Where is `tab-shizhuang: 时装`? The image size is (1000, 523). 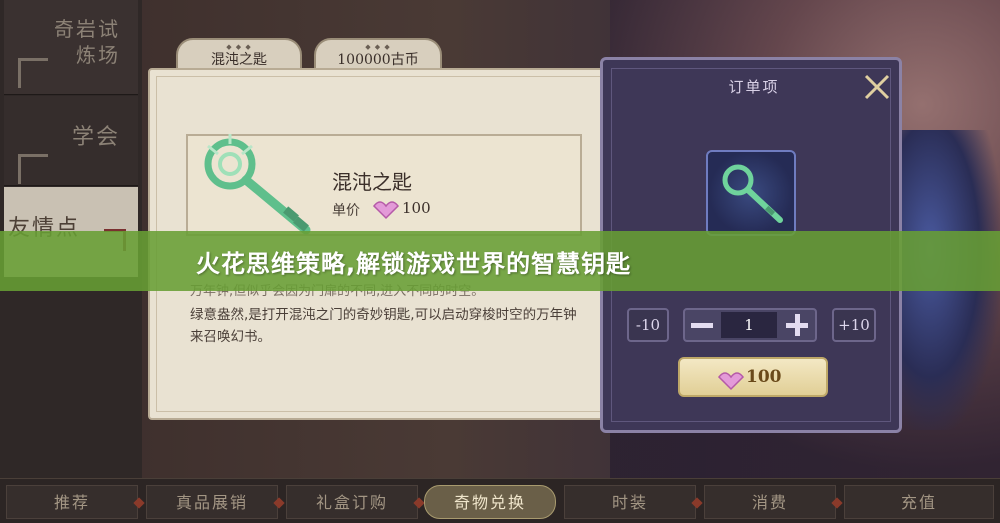
tab-shizhuang: 时装 is located at coordinates (633, 502).